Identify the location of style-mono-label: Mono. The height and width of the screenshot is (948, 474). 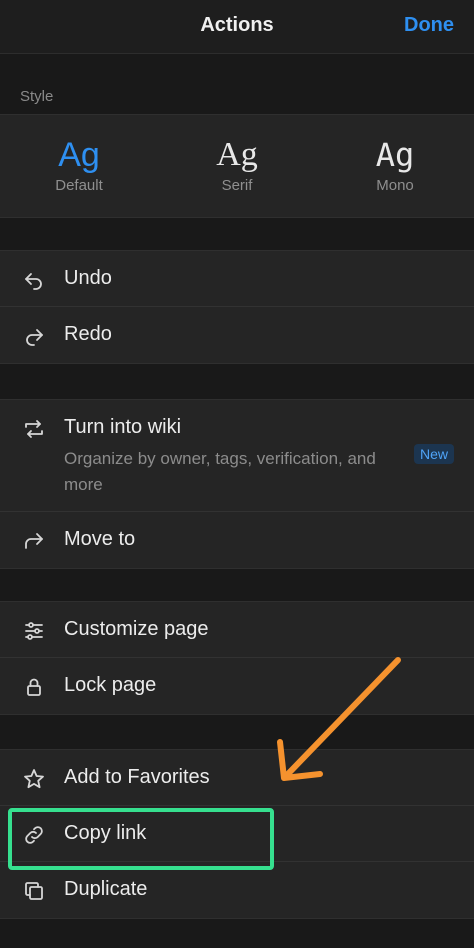
(395, 185).